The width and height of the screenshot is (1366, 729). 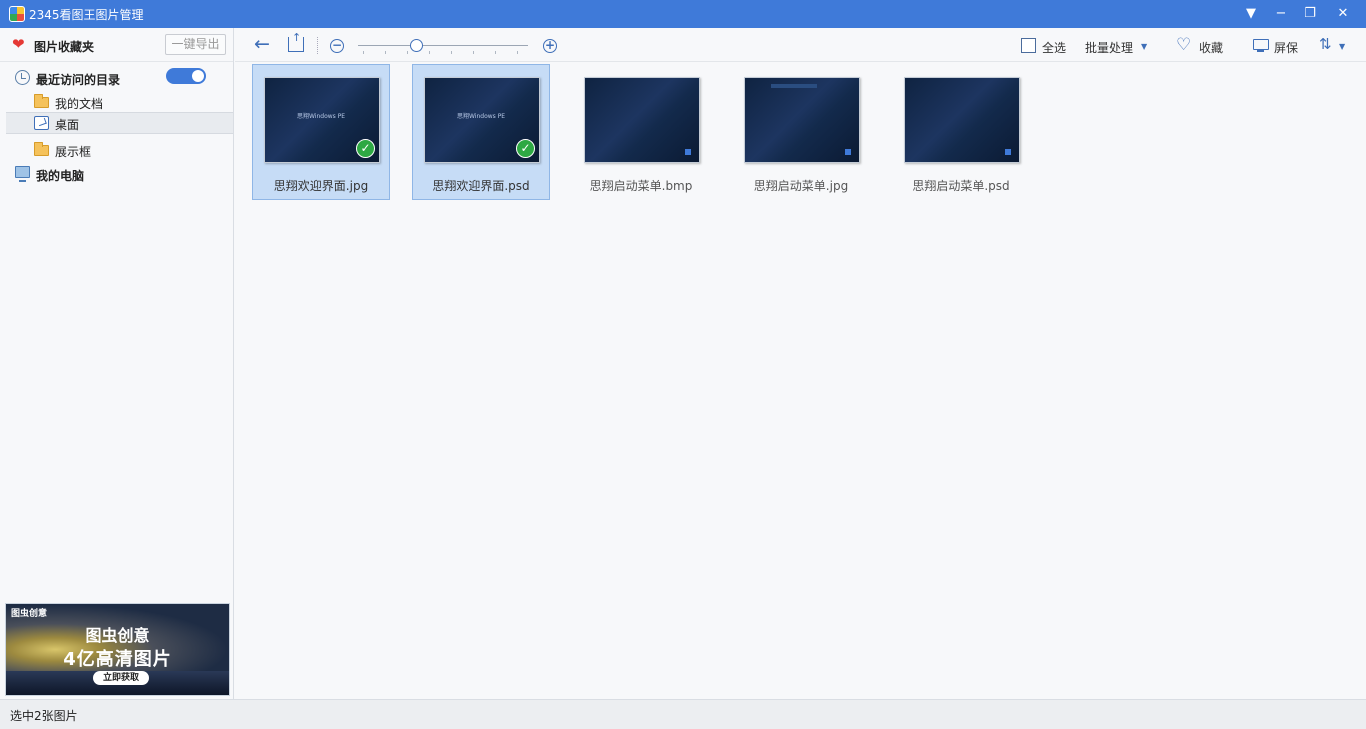 What do you see at coordinates (443, 45) in the screenshot?
I see `zoom-slider-track` at bounding box center [443, 45].